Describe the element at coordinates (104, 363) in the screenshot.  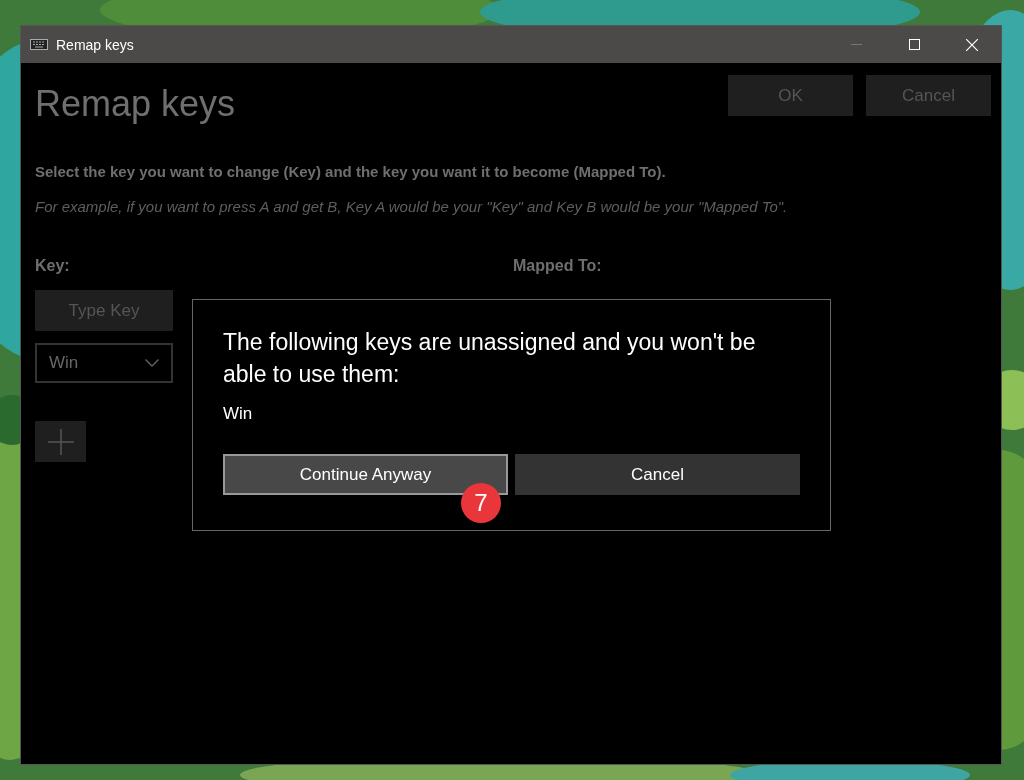
I see `key-dropdown: Win` at that location.